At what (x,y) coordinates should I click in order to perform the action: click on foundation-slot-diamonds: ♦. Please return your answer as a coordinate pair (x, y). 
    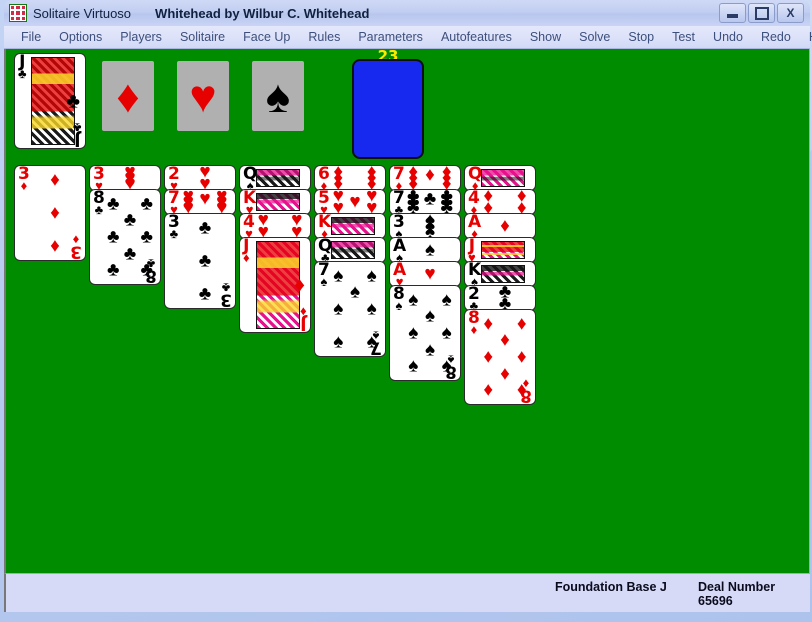
    Looking at the image, I should click on (128, 96).